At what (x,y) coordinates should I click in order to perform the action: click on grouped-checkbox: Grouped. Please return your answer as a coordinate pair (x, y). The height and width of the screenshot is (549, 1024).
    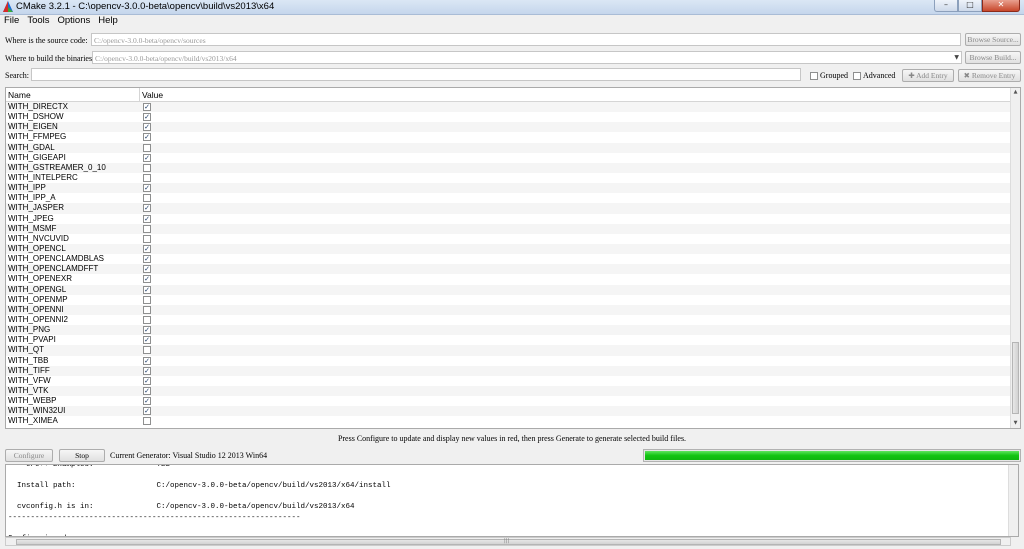
    Looking at the image, I should click on (829, 75).